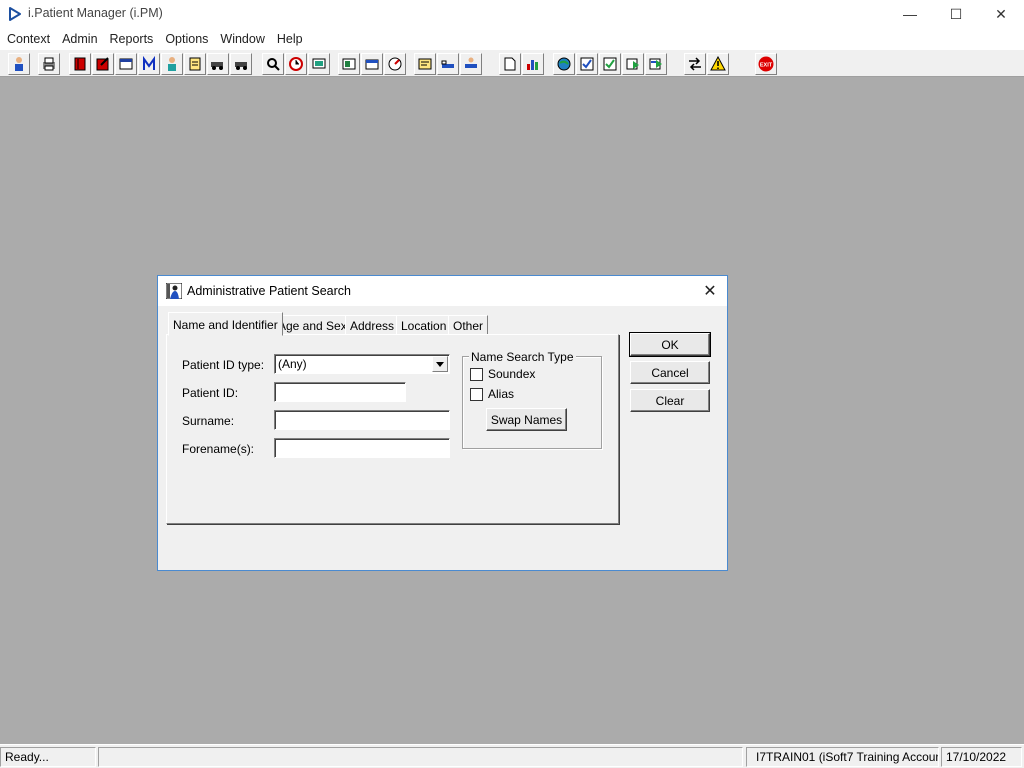 The height and width of the screenshot is (768, 1024). I want to click on menu-window: Window, so click(242, 39).